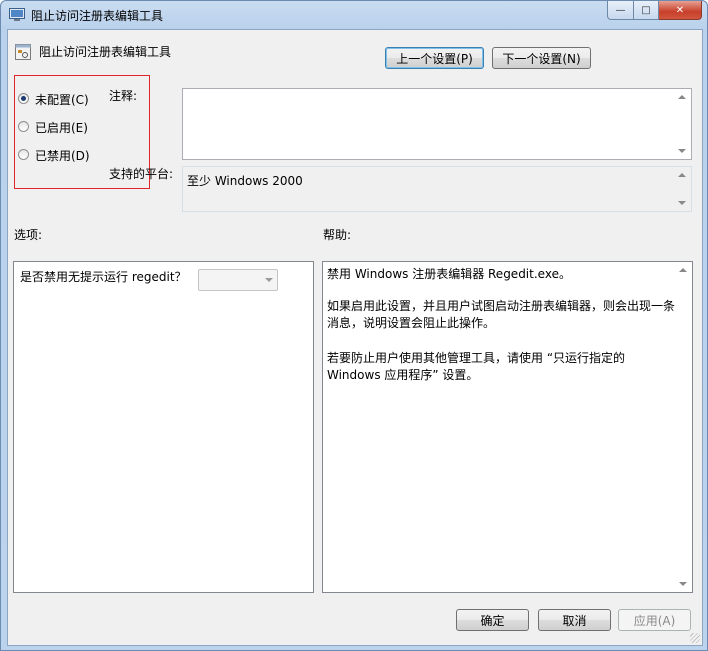  I want to click on regedit-option-dropdown, so click(238, 280).